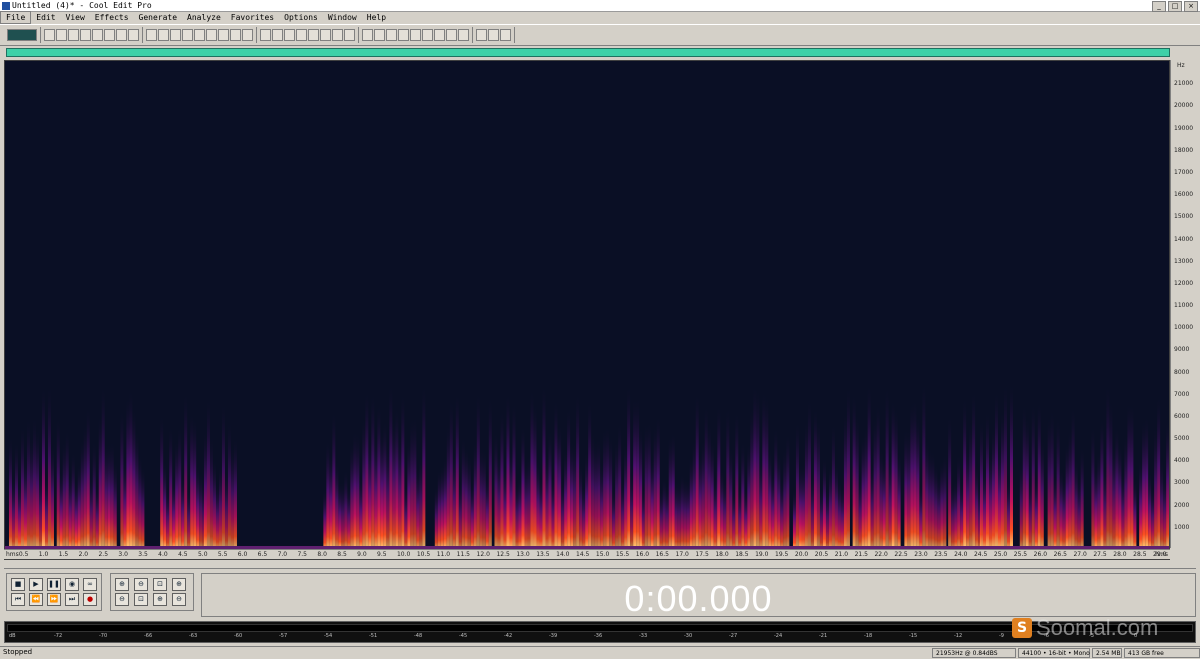 The width and height of the screenshot is (1200, 659). I want to click on status-frequency: 21953Hz @ 0.84dBS, so click(974, 653).